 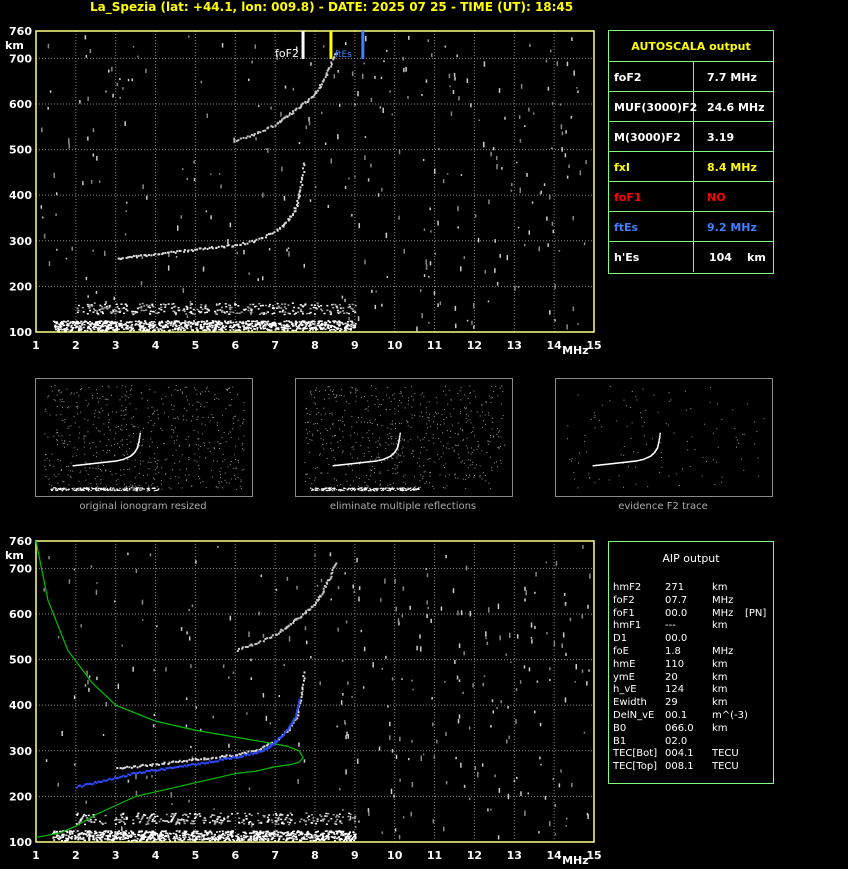 I want to click on autoscala-row: M(3000)F2 3.19, so click(x=691, y=136).